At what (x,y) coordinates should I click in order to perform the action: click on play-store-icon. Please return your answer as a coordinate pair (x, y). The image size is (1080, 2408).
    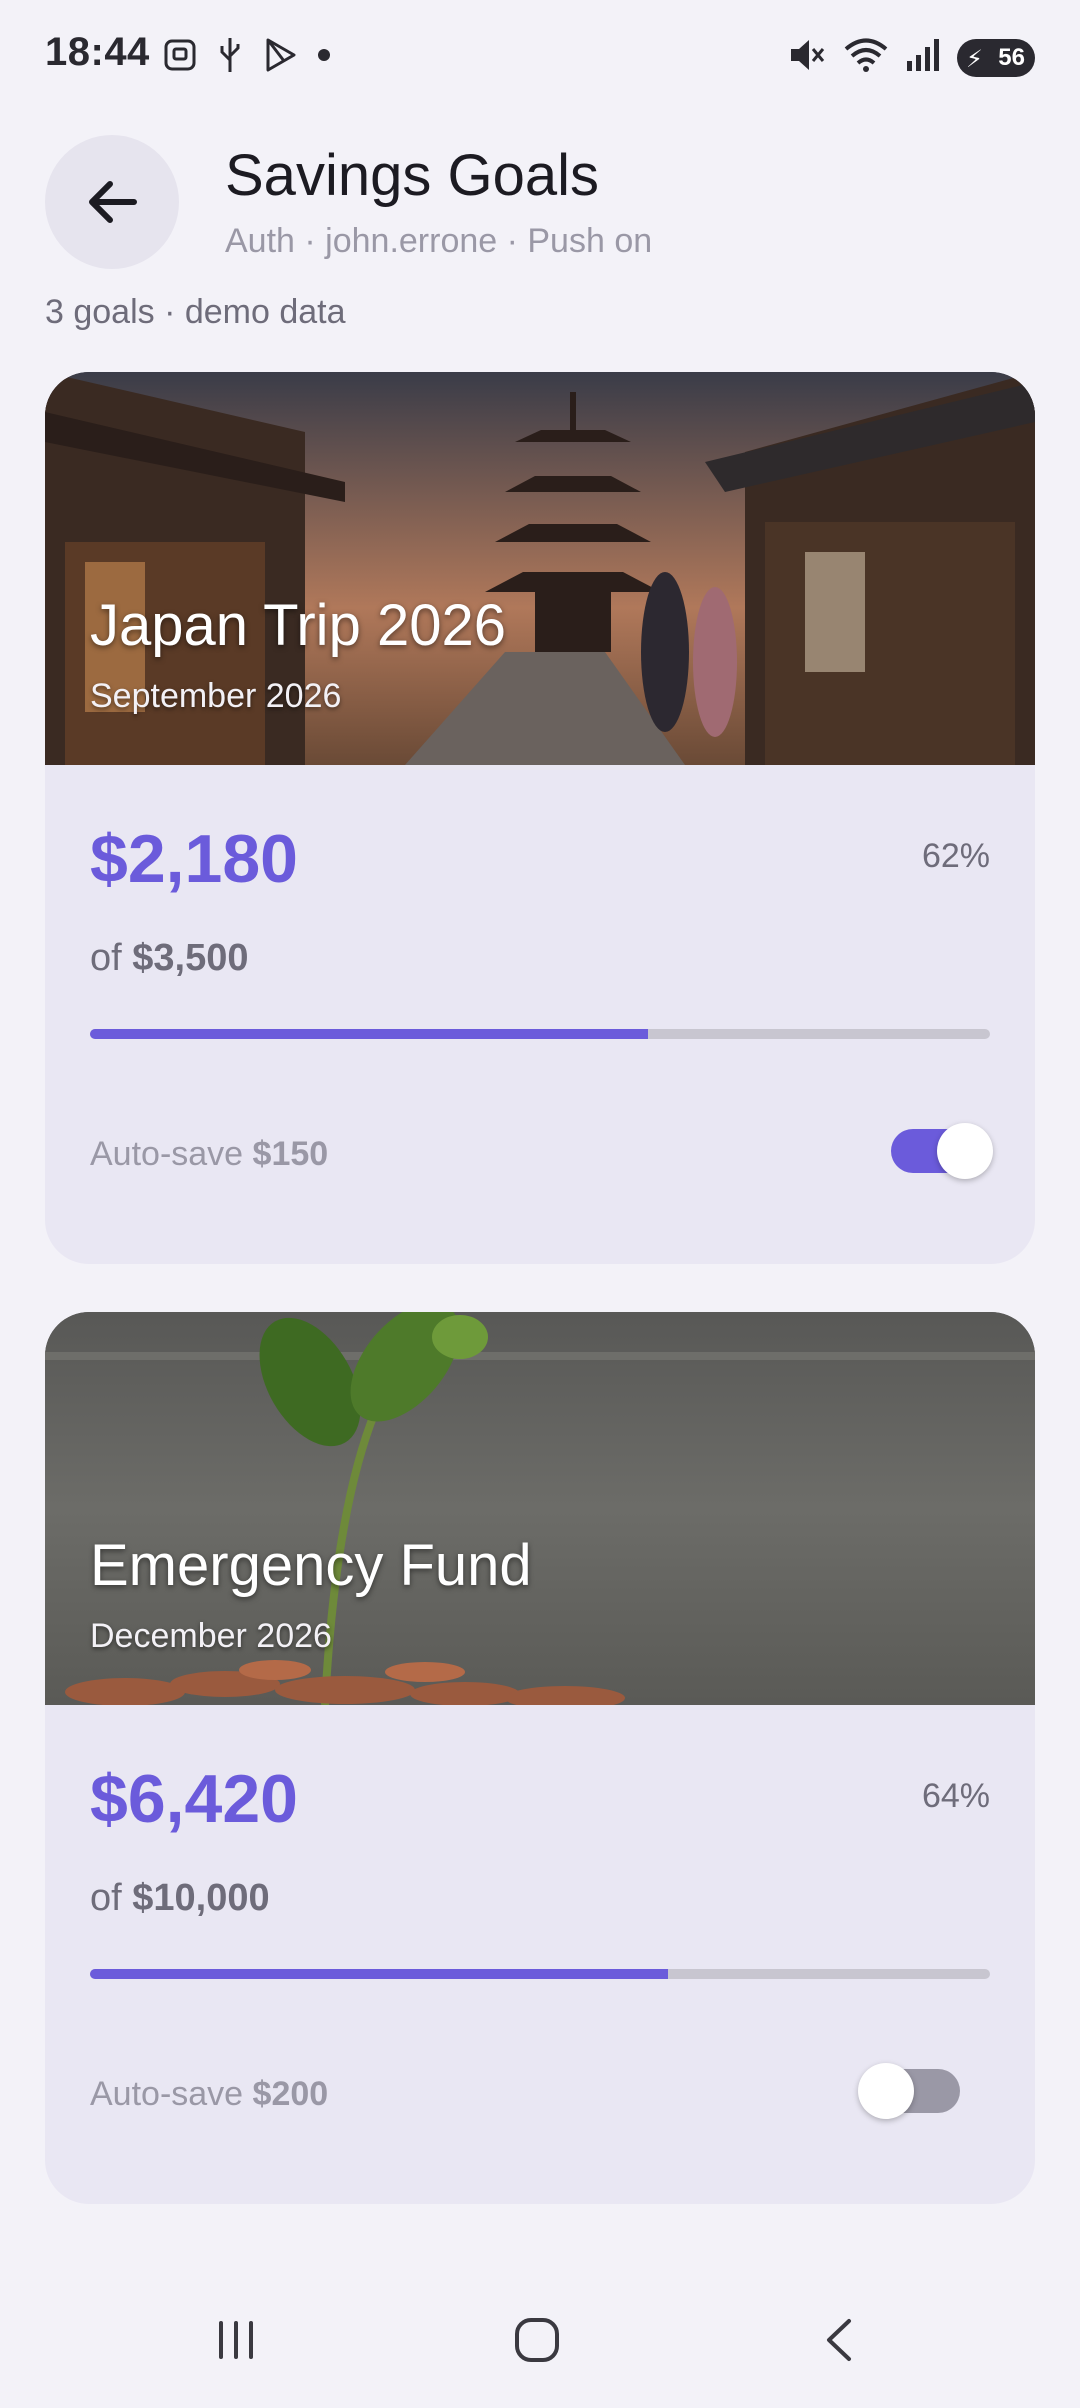
    Looking at the image, I should click on (280, 57).